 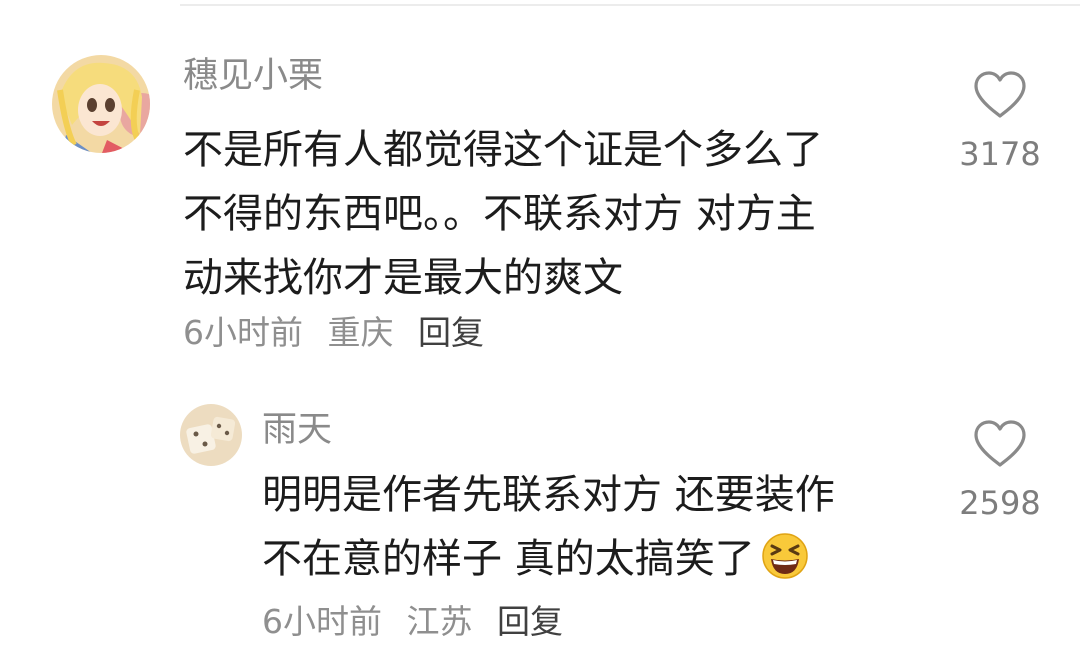 I want to click on comment-text-fragment: 不在意的样子 真的太搞笑了, so click(x=508, y=559).